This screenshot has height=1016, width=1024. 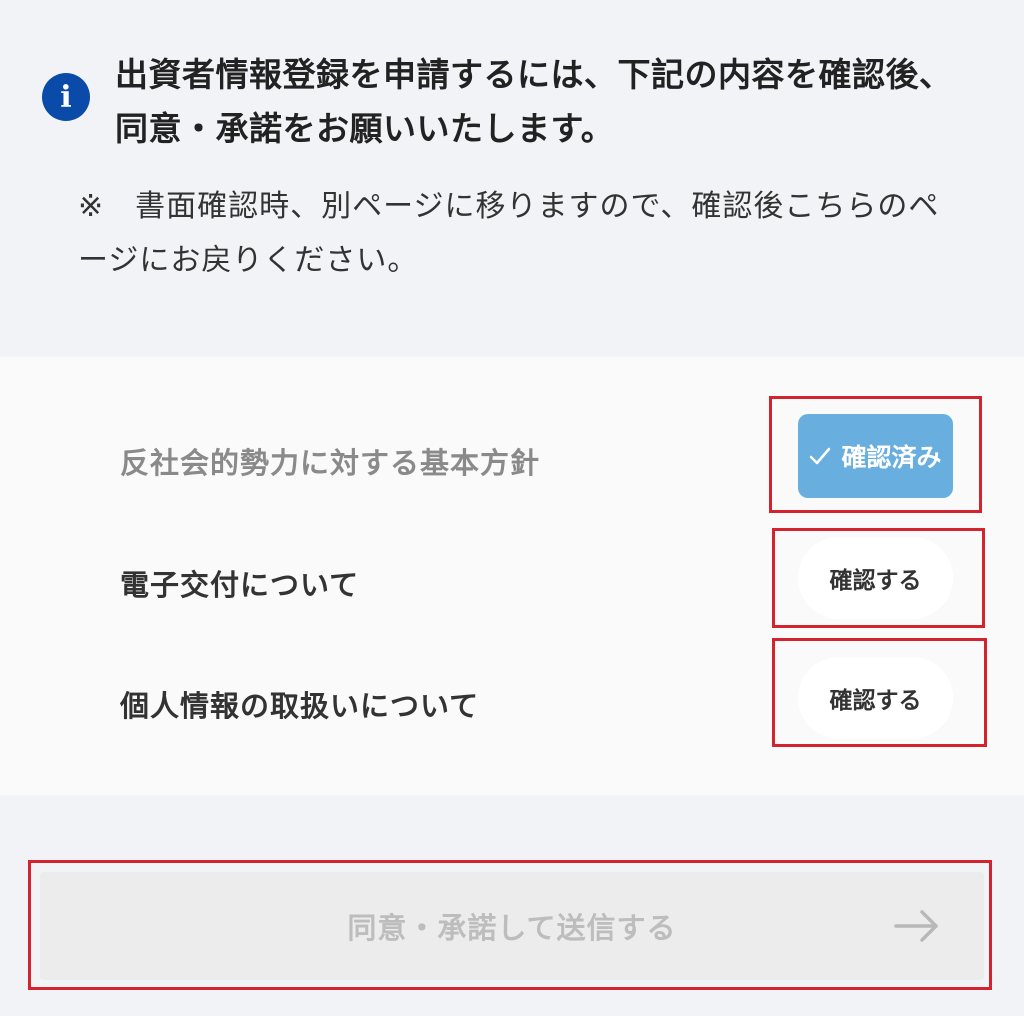 What do you see at coordinates (330, 463) in the screenshot?
I see `document-label-antisocial: 反社会的勢力に対する基本方針` at bounding box center [330, 463].